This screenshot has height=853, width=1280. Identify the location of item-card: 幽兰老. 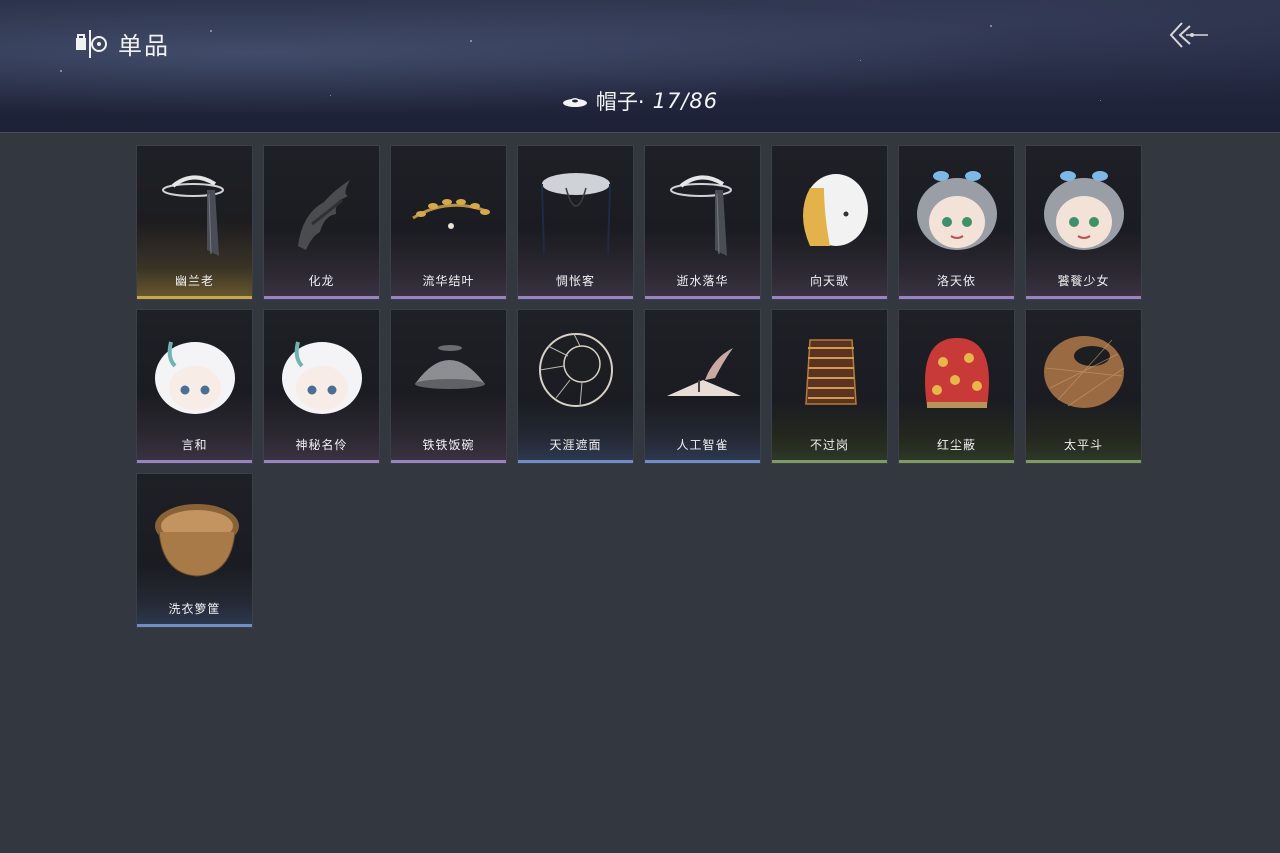
(194, 222).